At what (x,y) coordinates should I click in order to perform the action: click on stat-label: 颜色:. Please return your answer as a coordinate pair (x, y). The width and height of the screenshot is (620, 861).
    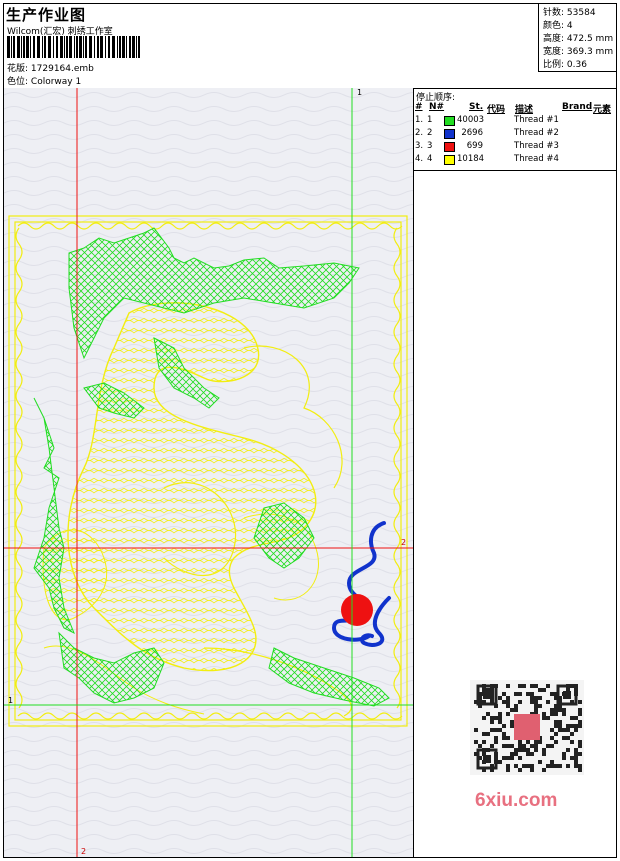
    Looking at the image, I should click on (554, 26).